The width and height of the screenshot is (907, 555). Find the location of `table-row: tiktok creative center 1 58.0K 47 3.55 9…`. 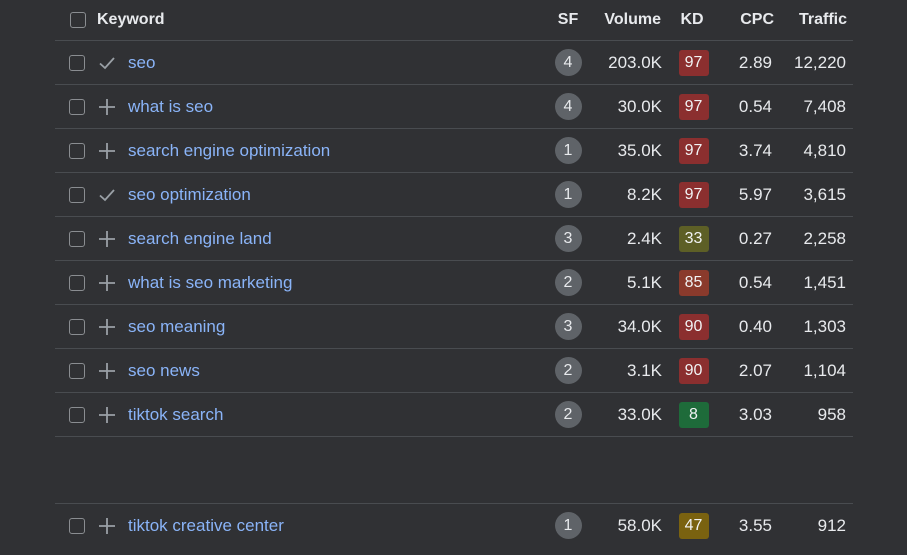

table-row: tiktok creative center 1 58.0K 47 3.55 9… is located at coordinates (454, 525).